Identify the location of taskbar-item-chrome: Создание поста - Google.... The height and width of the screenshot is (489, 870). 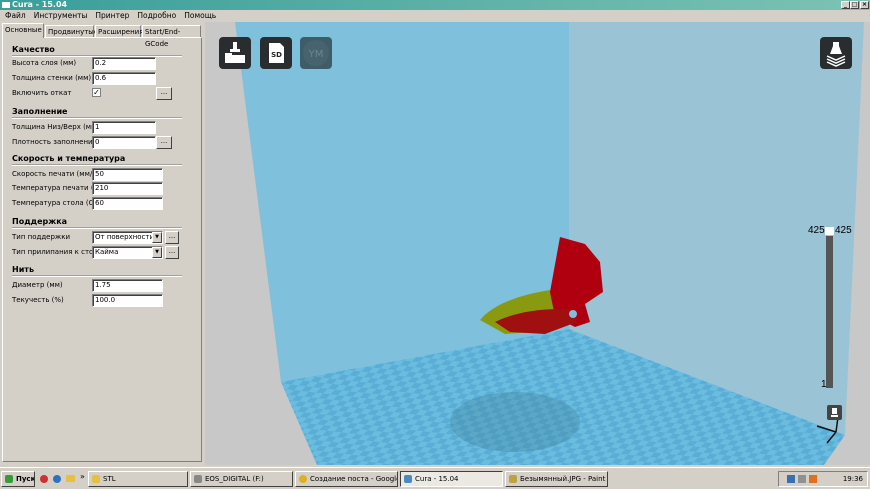
(346, 479).